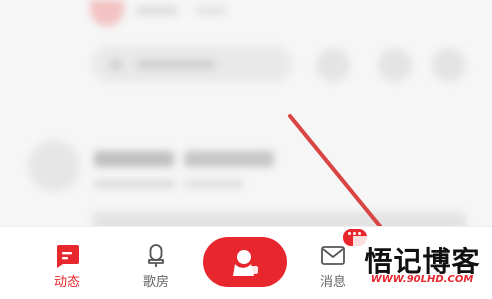 The width and height of the screenshot is (492, 299). I want to click on user-avatar, so click(107, 13).